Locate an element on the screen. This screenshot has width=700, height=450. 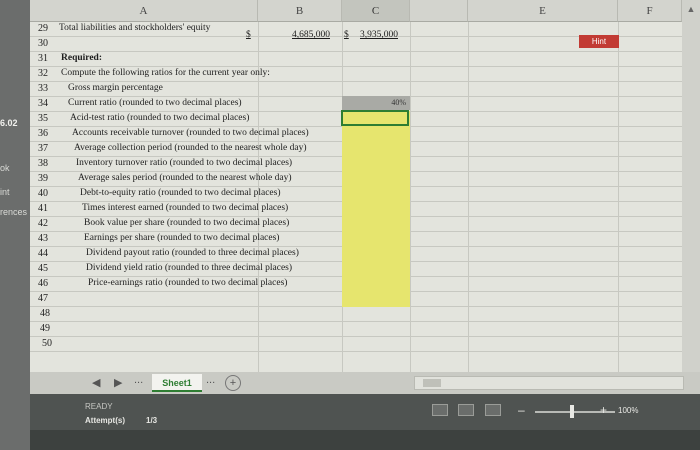
left-panel-label: rences is located at coordinates (14, 212).